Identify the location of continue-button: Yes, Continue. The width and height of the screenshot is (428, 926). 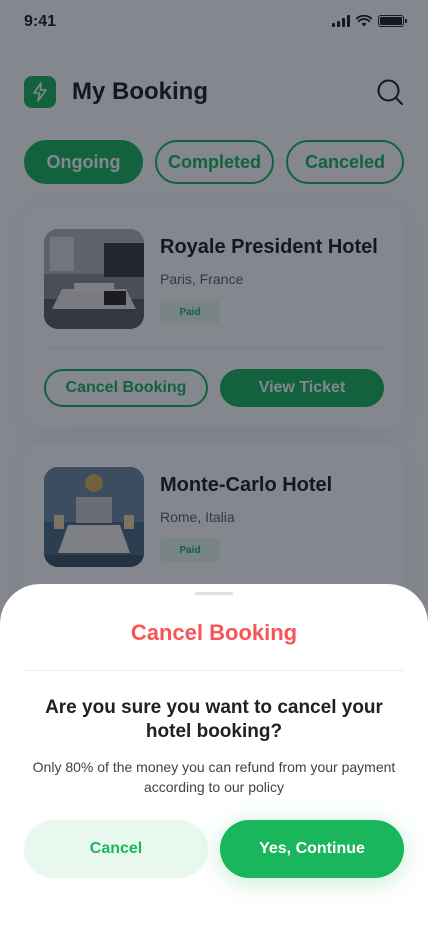
(312, 849).